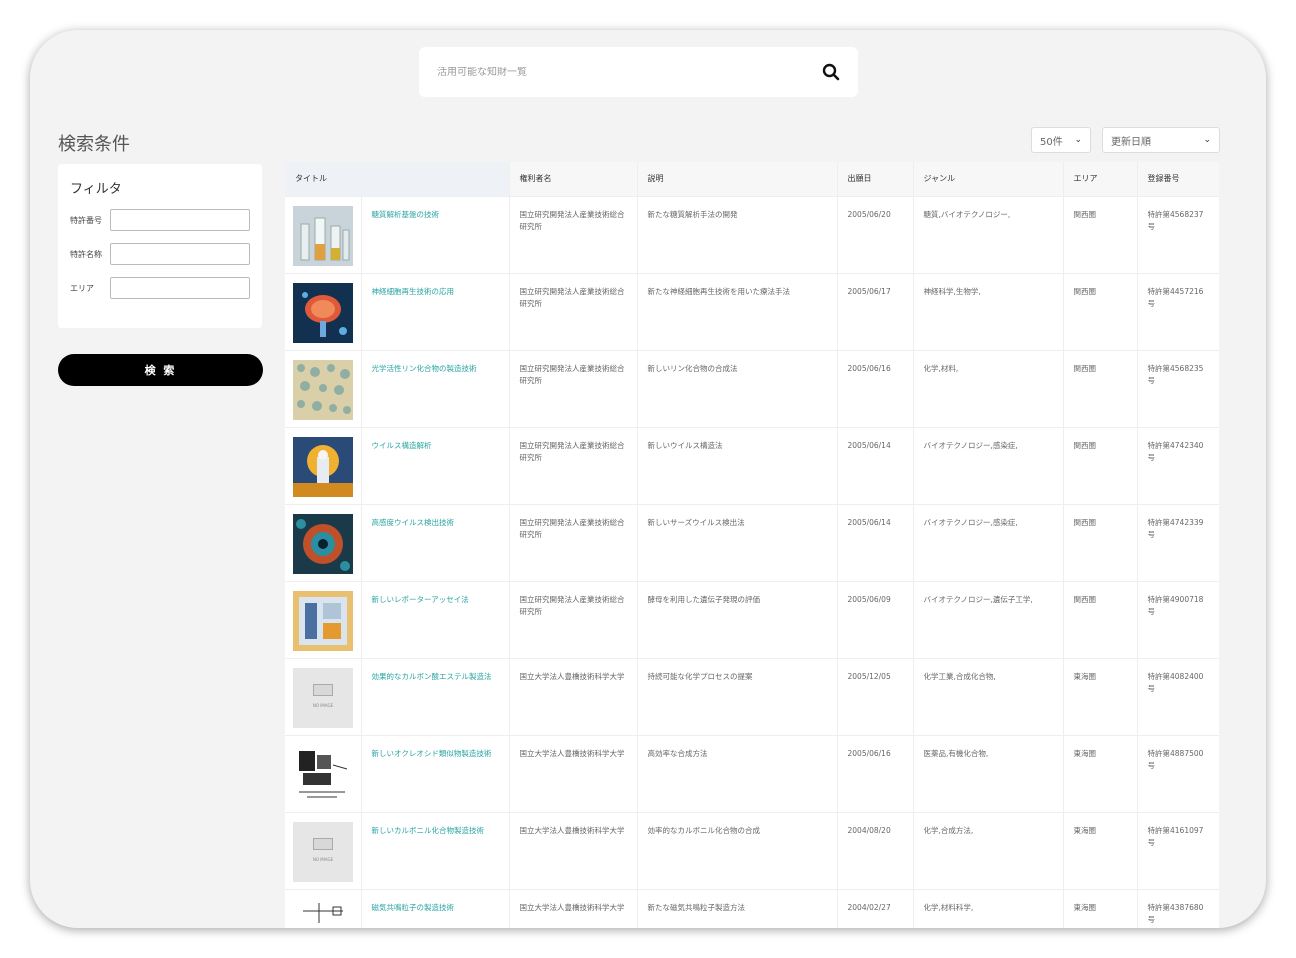 The height and width of the screenshot is (958, 1296). I want to click on area-label: エリア, so click(82, 288).